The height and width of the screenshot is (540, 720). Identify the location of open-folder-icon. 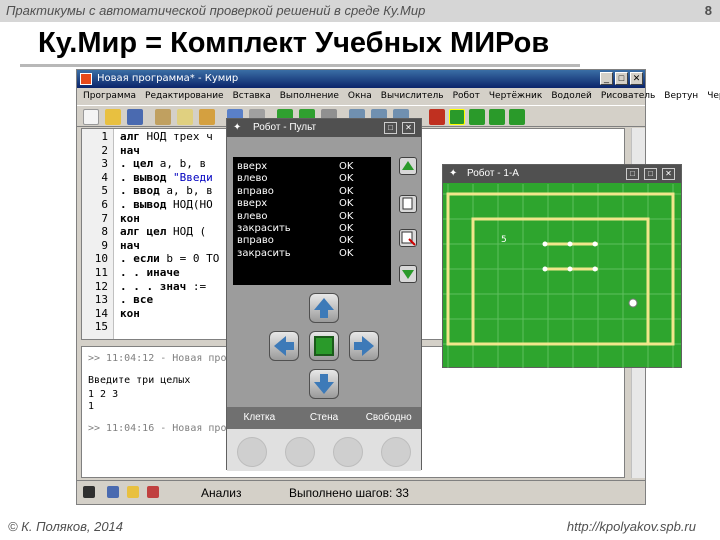
(113, 117).